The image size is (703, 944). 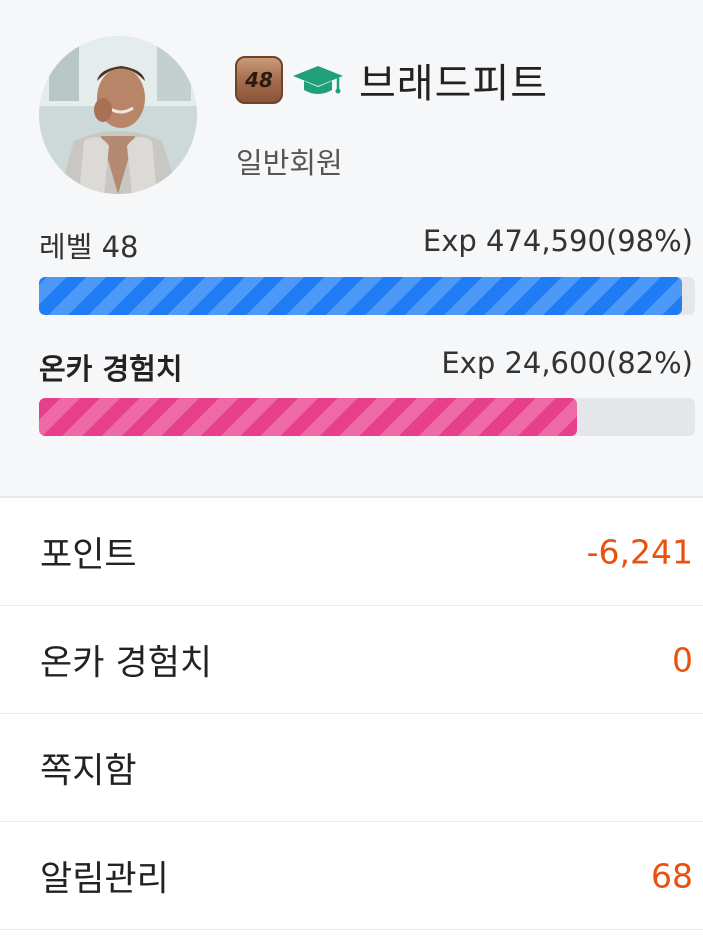 What do you see at coordinates (682, 659) in the screenshot?
I see `onca-exp-count: 0` at bounding box center [682, 659].